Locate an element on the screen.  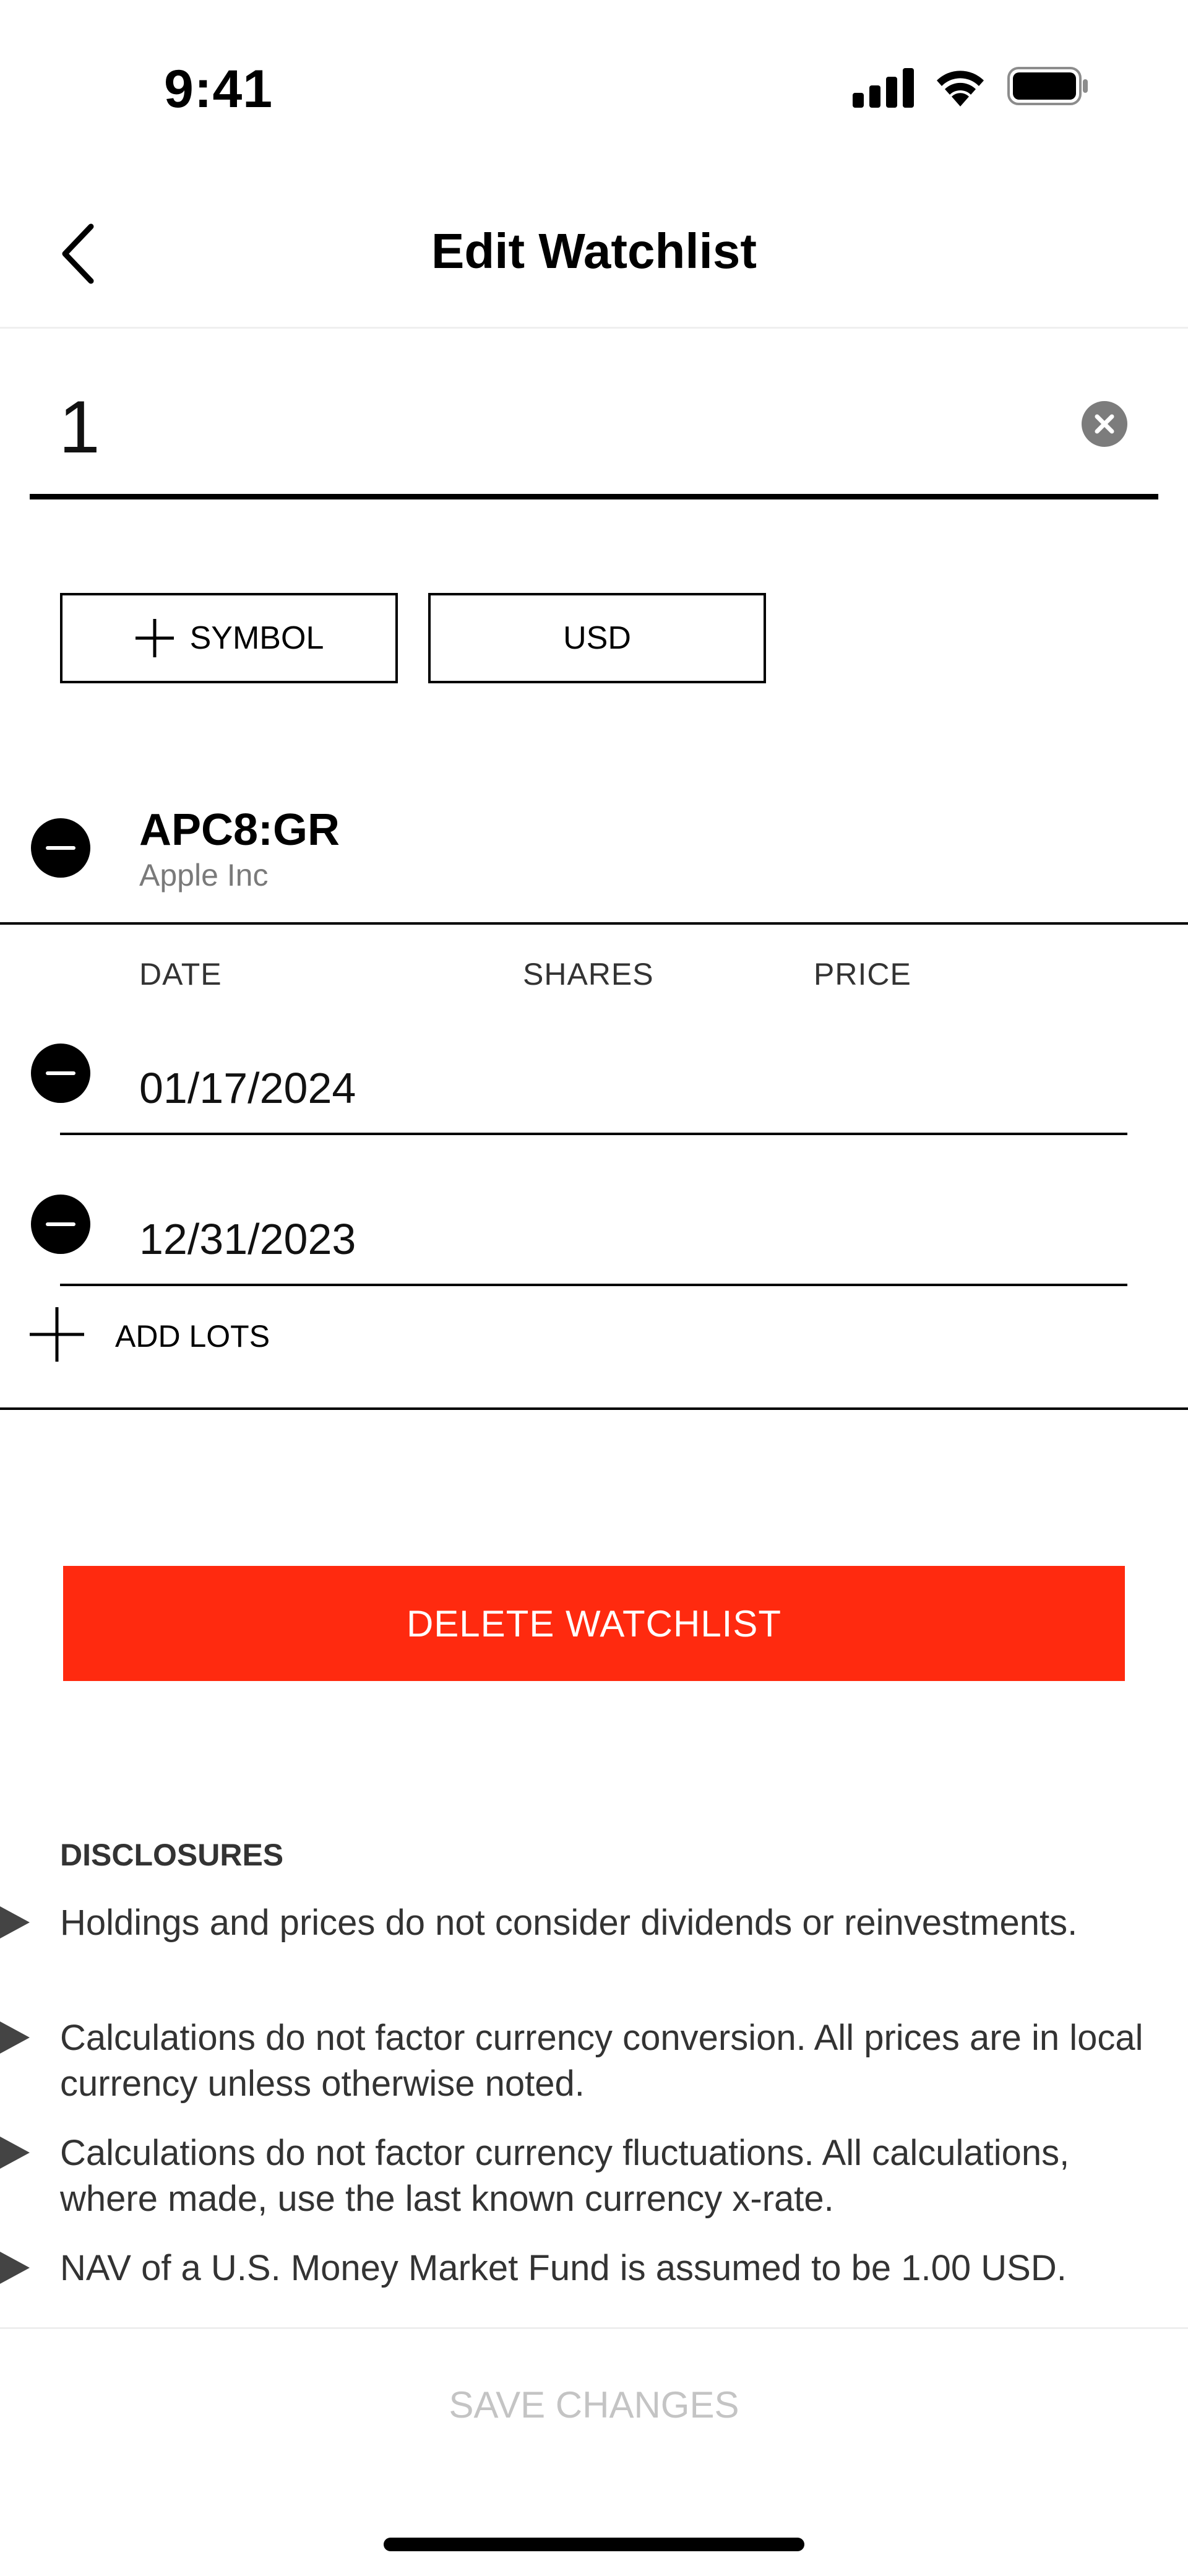
wifi-icon is located at coordinates (960, 88).